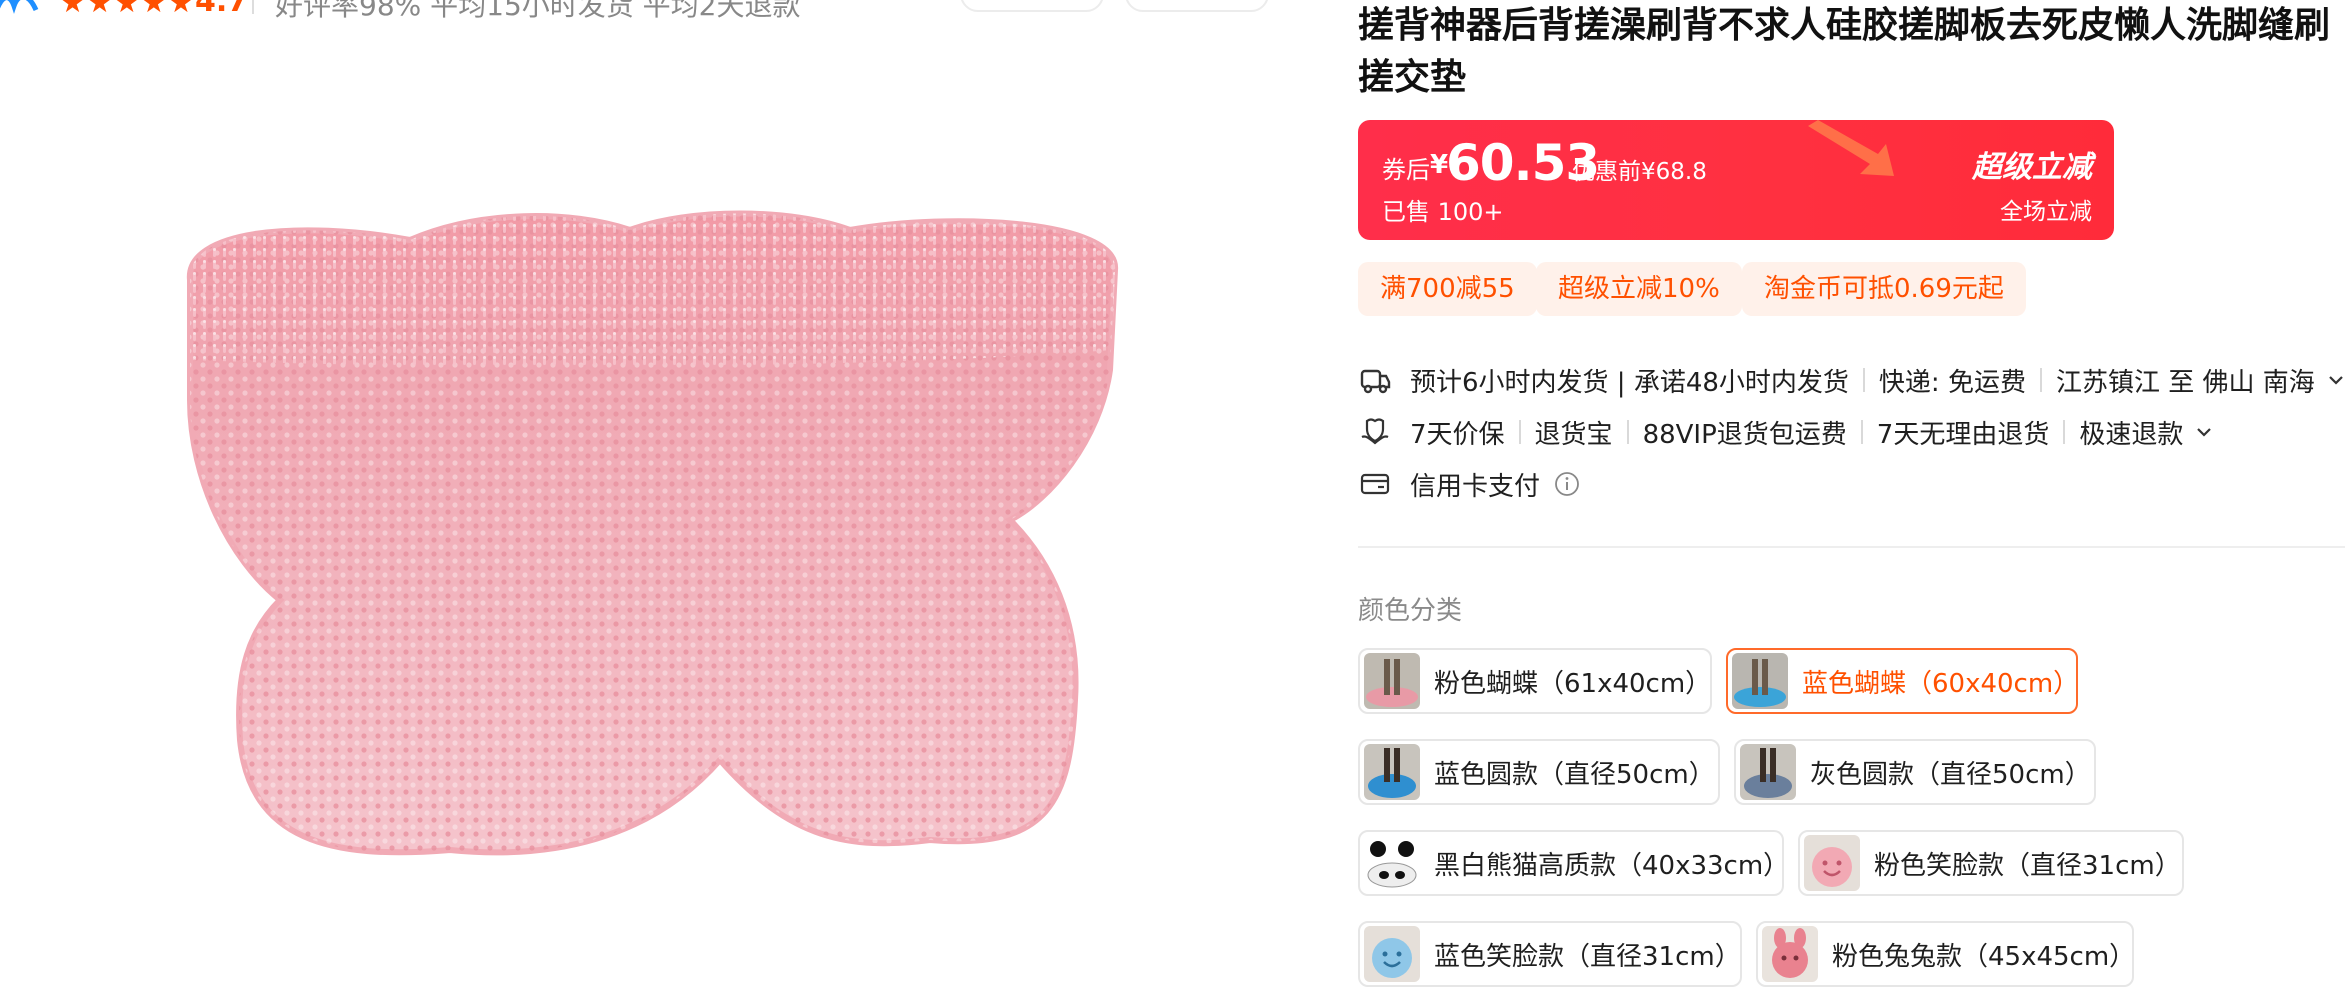 The width and height of the screenshot is (2345, 1001). Describe the element at coordinates (128, 9) in the screenshot. I see `rating-stars-icon: ★★★★★` at that location.